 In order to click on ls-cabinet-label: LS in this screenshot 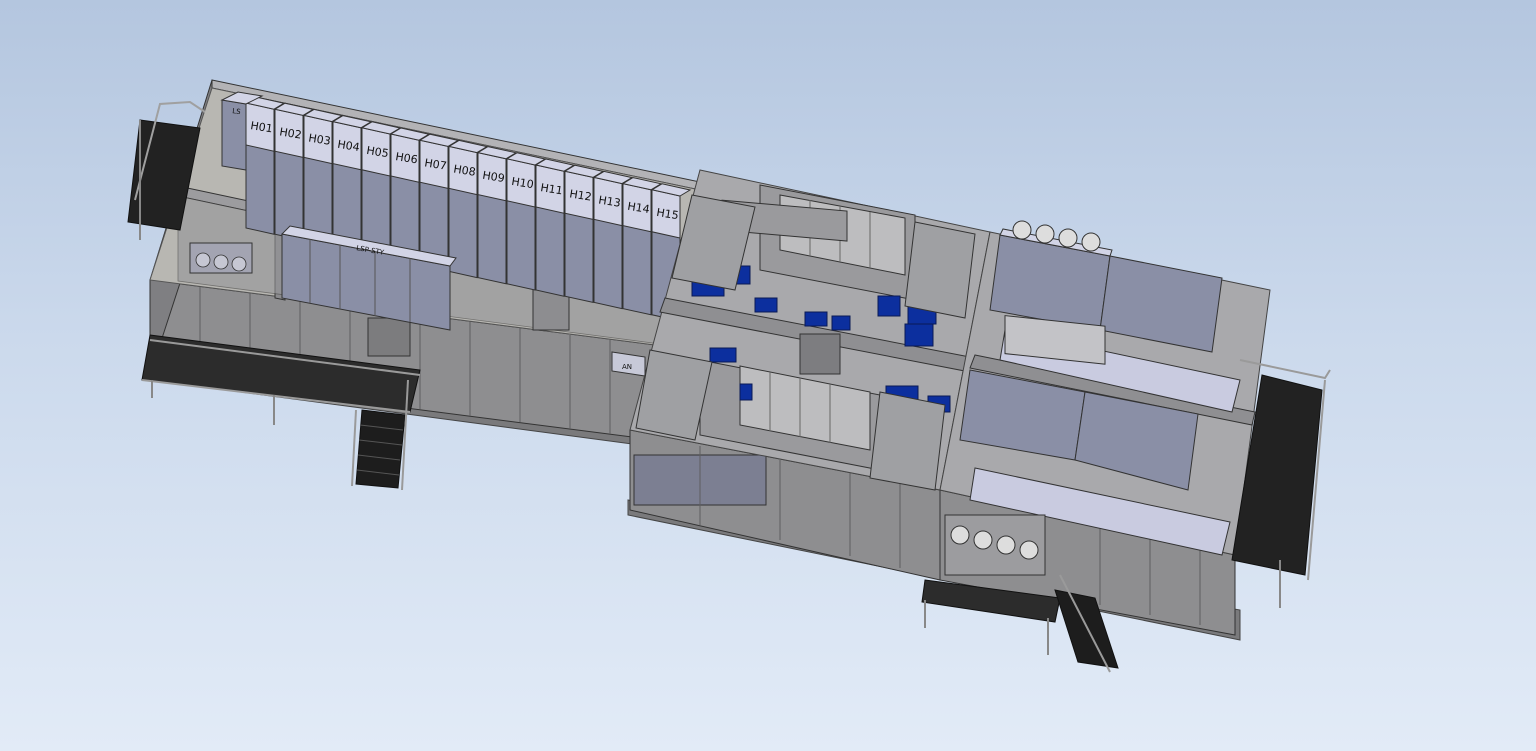, I will do `click(237, 111)`.